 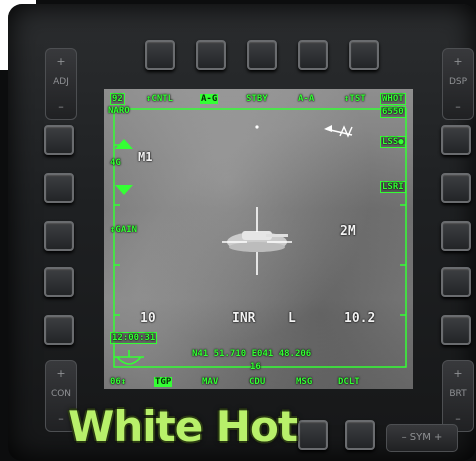 I want to click on caption-white-hot: White Hot, so click(x=183, y=426).